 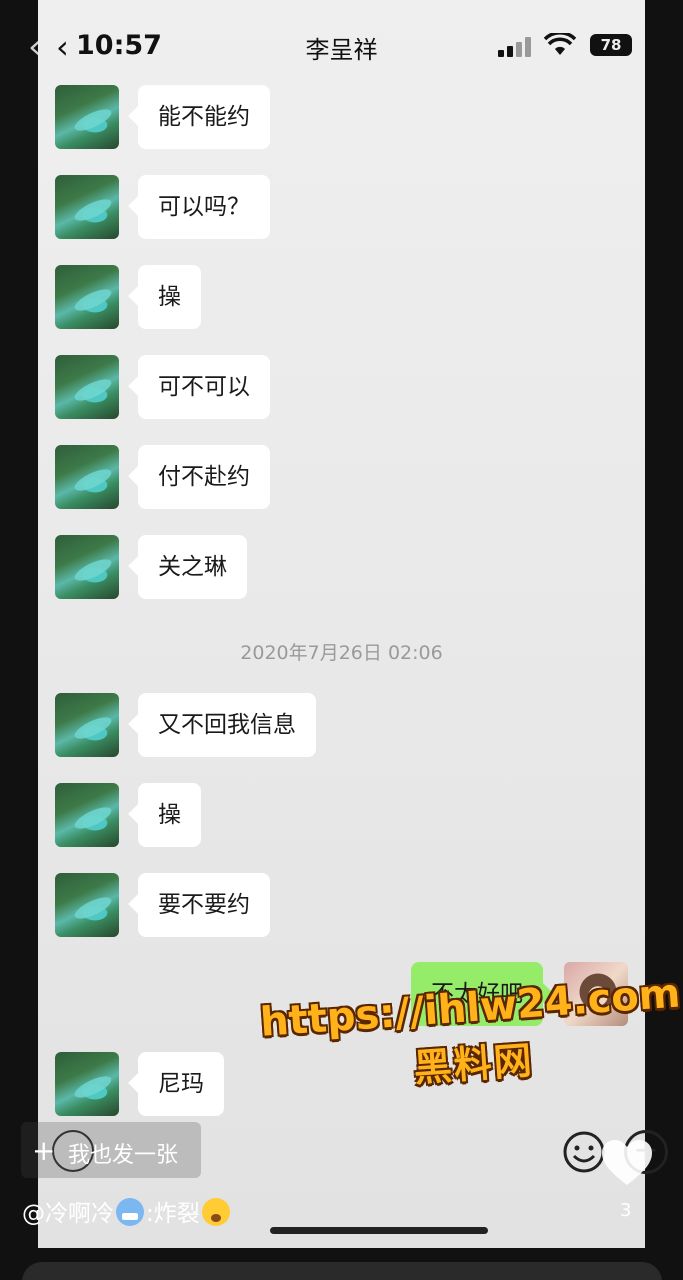 I want to click on post-too-label: 我也发一张, so click(x=123, y=1153).